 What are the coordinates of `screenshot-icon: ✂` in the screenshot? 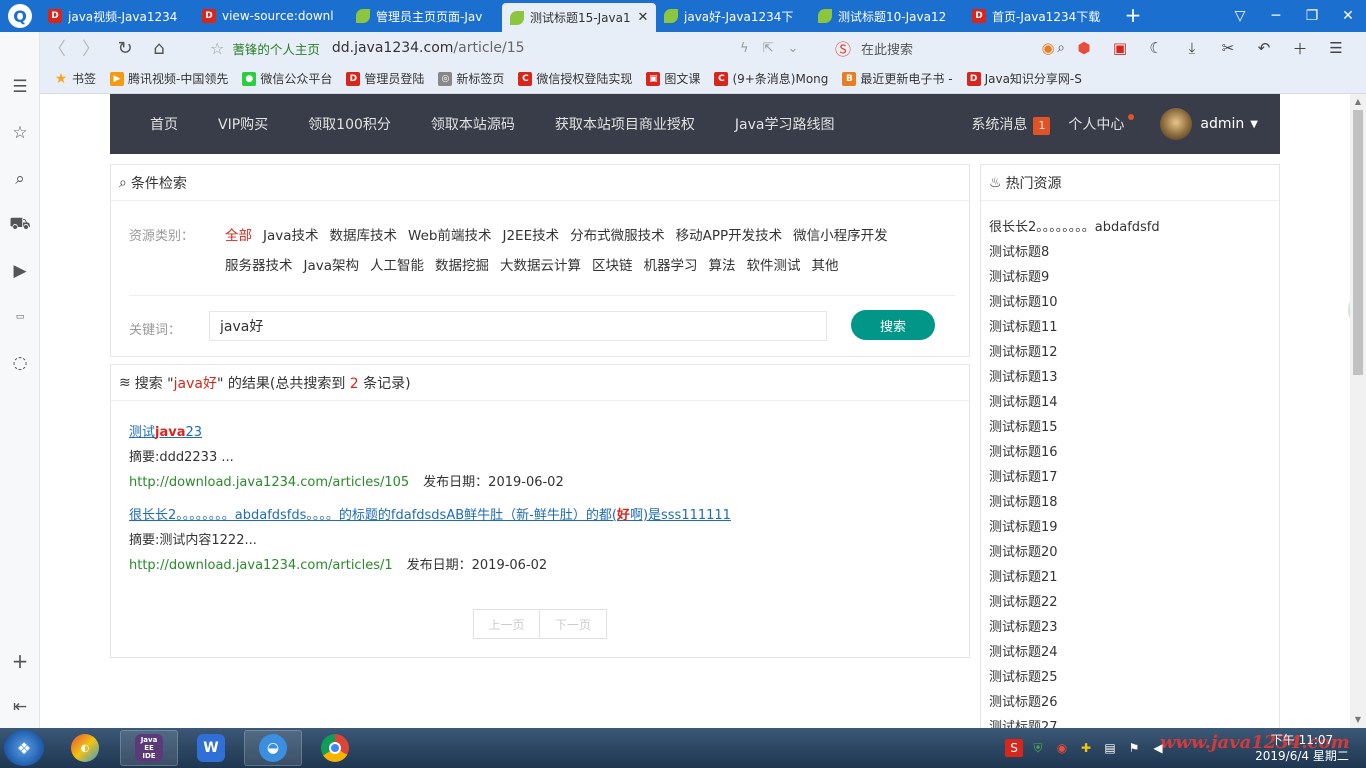 It's located at (1228, 48).